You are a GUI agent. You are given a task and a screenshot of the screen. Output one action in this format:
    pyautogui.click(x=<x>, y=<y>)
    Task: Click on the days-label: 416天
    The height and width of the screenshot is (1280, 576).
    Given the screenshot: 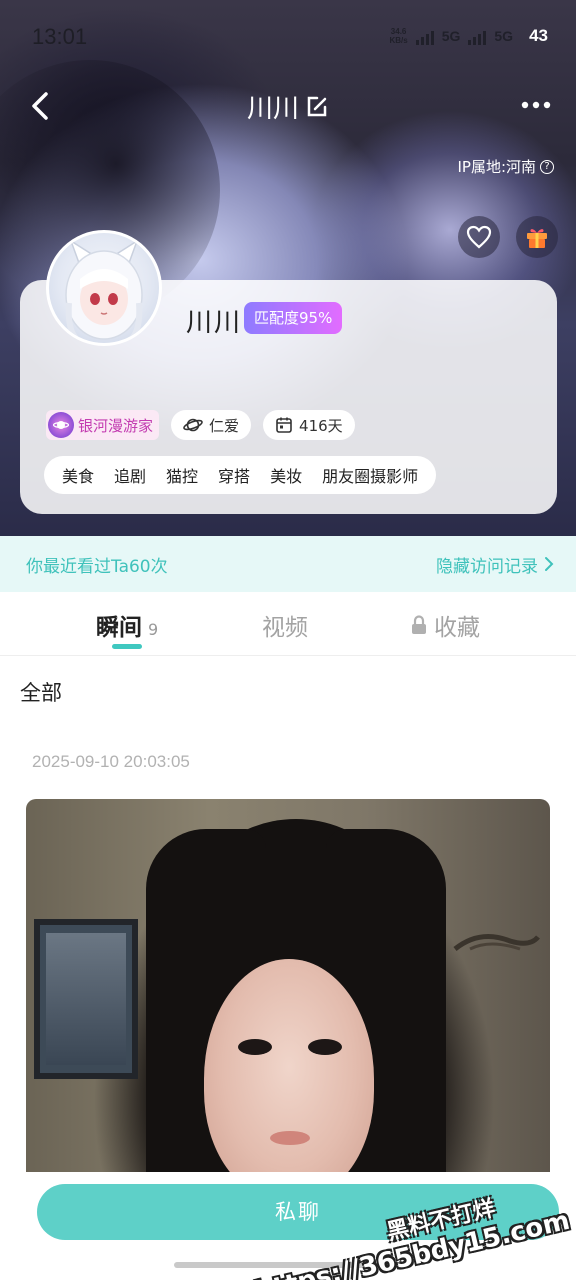 What is the action you would take?
    pyautogui.click(x=321, y=425)
    